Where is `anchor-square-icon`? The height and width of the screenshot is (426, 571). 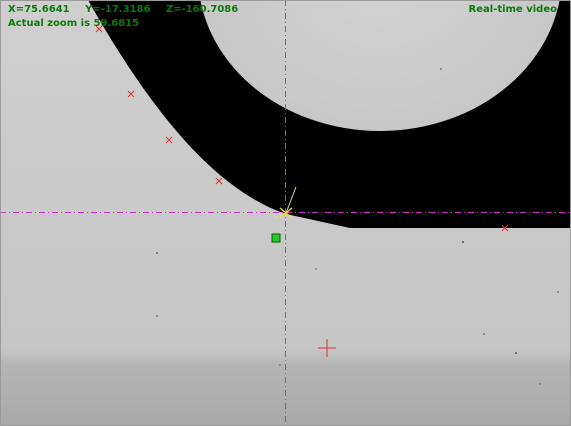 anchor-square-icon is located at coordinates (276, 238).